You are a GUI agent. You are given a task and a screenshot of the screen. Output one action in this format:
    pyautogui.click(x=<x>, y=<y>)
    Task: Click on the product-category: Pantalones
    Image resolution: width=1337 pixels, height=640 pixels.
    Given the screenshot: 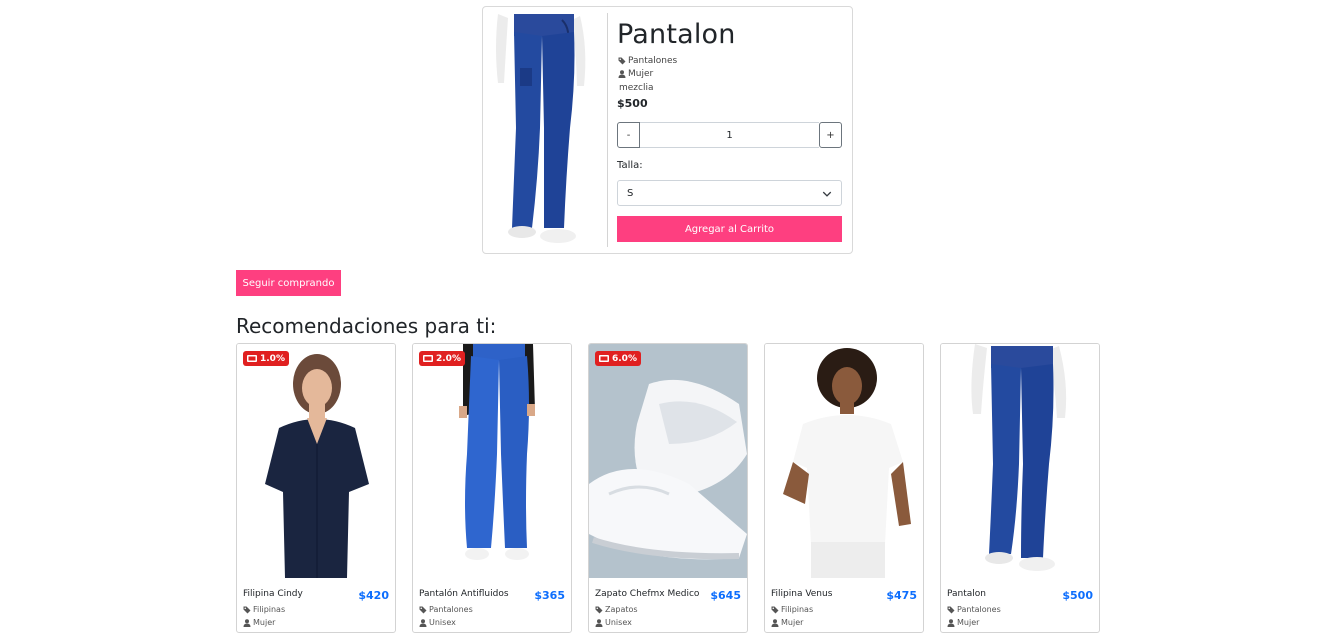 What is the action you would take?
    pyautogui.click(x=647, y=61)
    